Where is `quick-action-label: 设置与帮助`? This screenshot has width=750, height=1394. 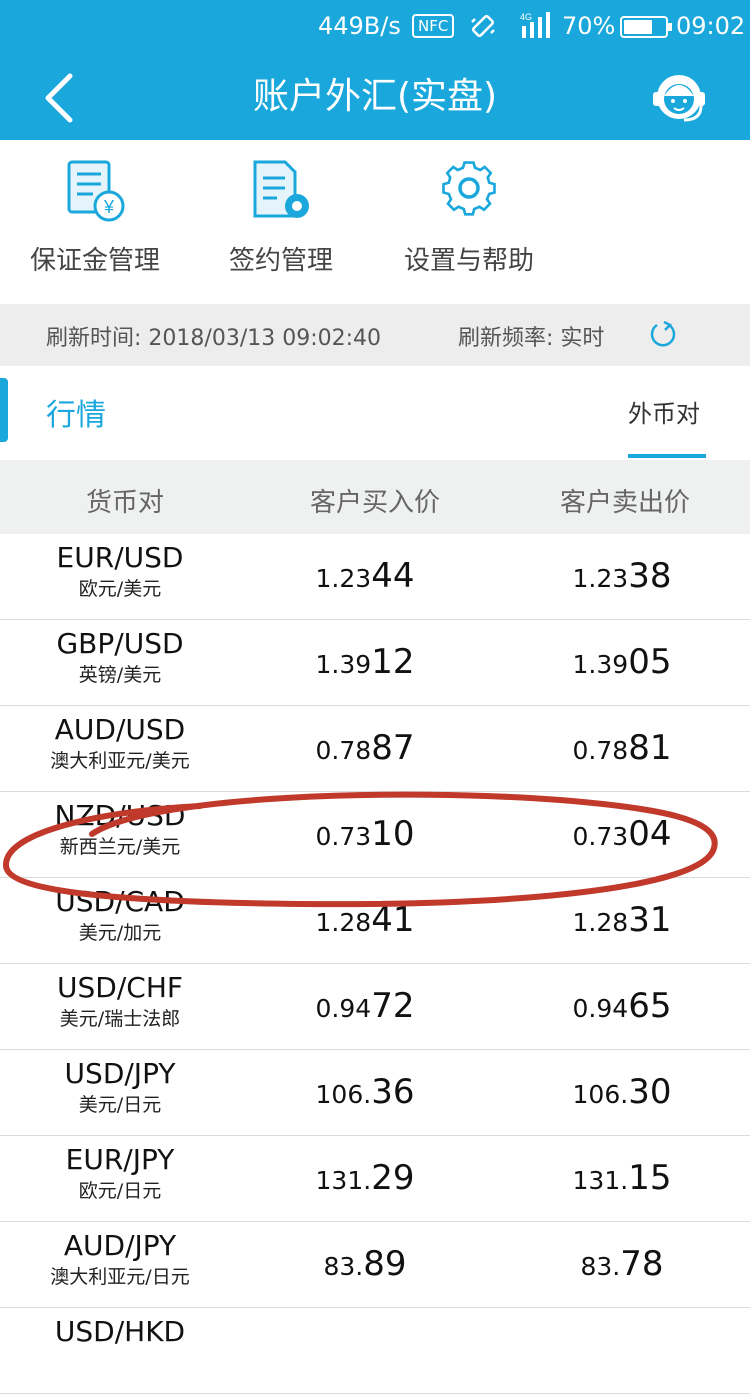
quick-action-label: 设置与帮助 is located at coordinates (468, 261).